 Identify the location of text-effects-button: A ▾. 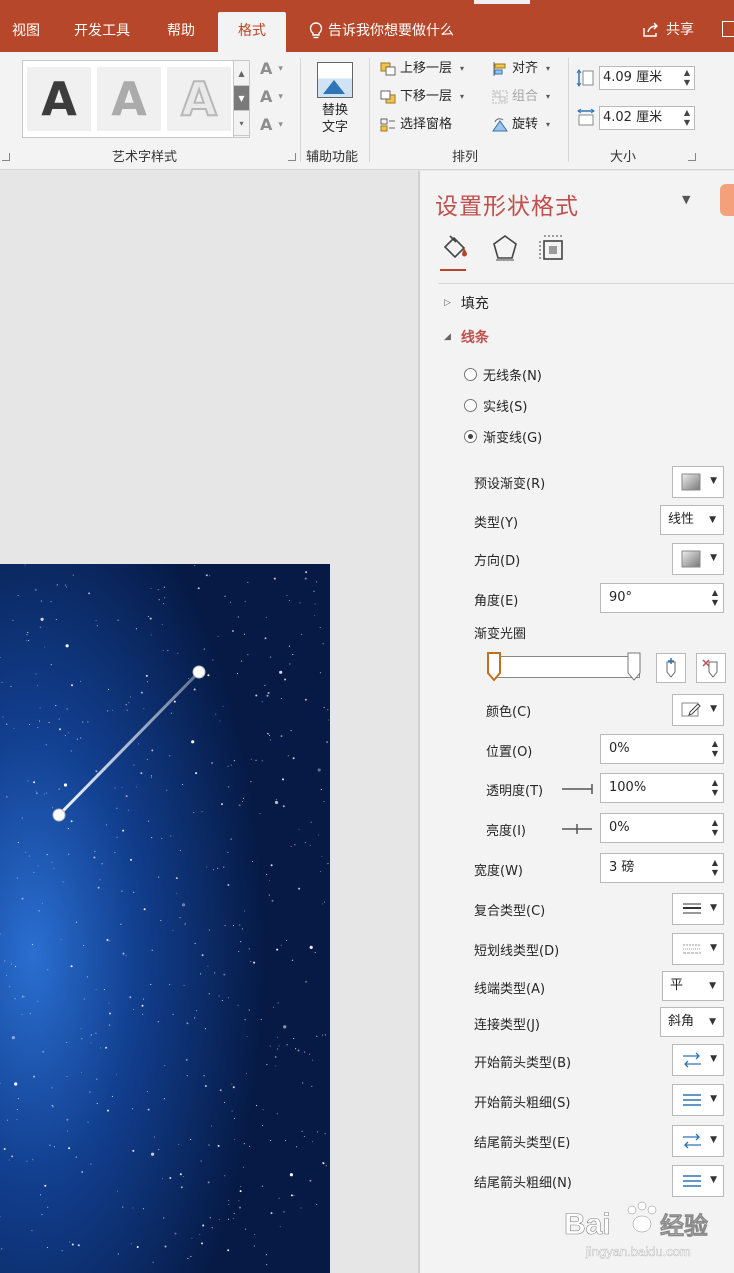
(271, 124).